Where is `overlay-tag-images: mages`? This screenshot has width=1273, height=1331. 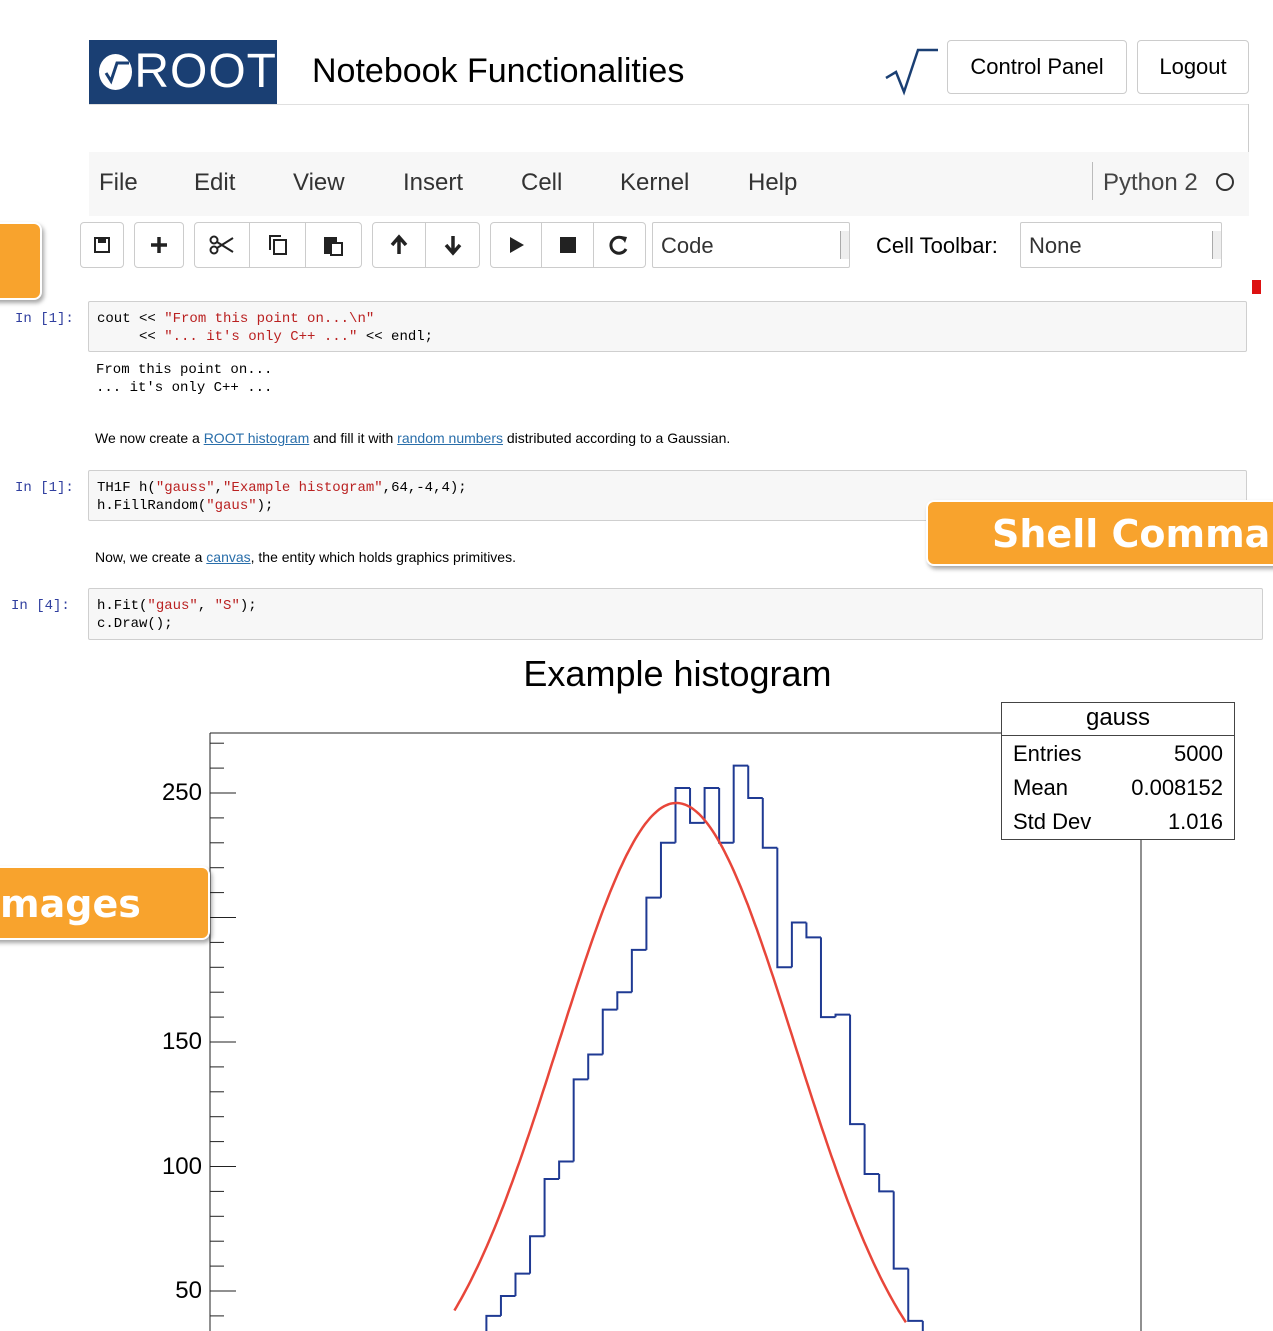
overlay-tag-images: mages is located at coordinates (105, 903).